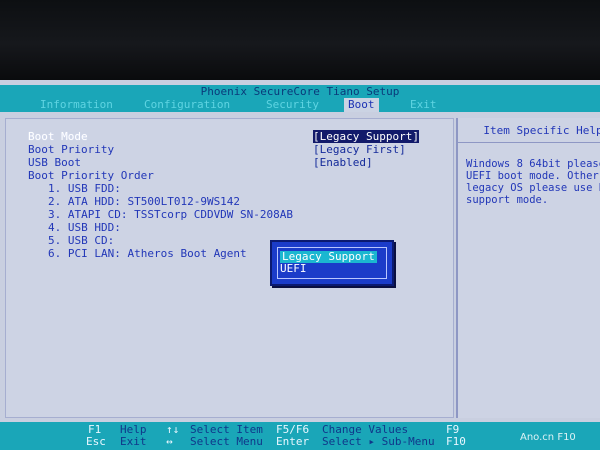  I want to click on tab-information: Information, so click(76, 105).